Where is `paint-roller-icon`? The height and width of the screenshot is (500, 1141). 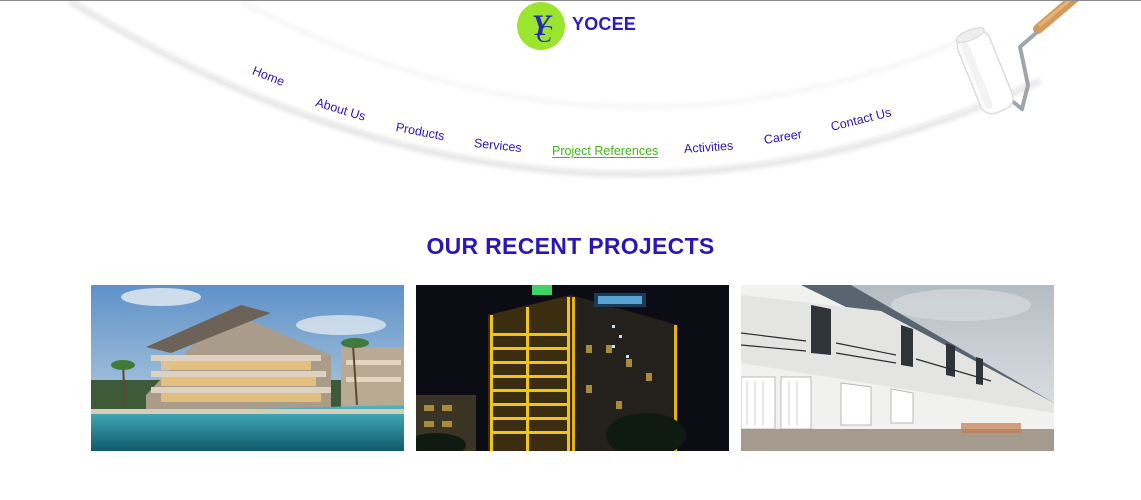 paint-roller-icon is located at coordinates (1017, 58).